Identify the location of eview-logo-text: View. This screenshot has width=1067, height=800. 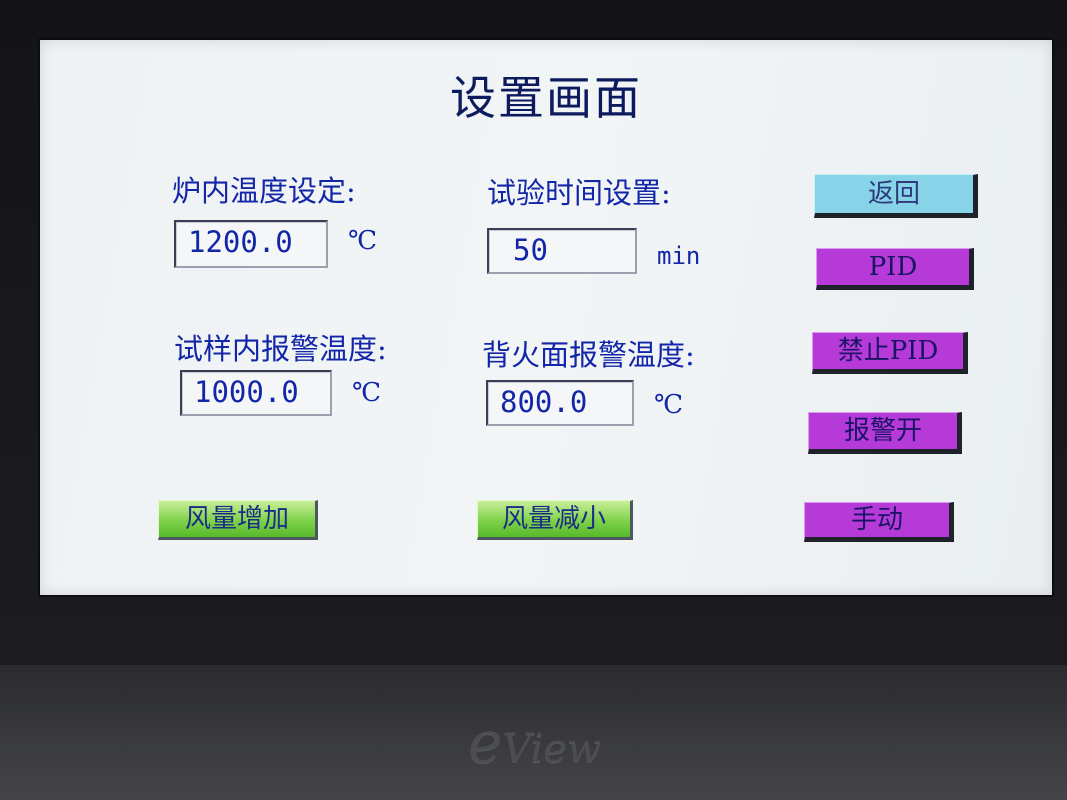
(552, 749).